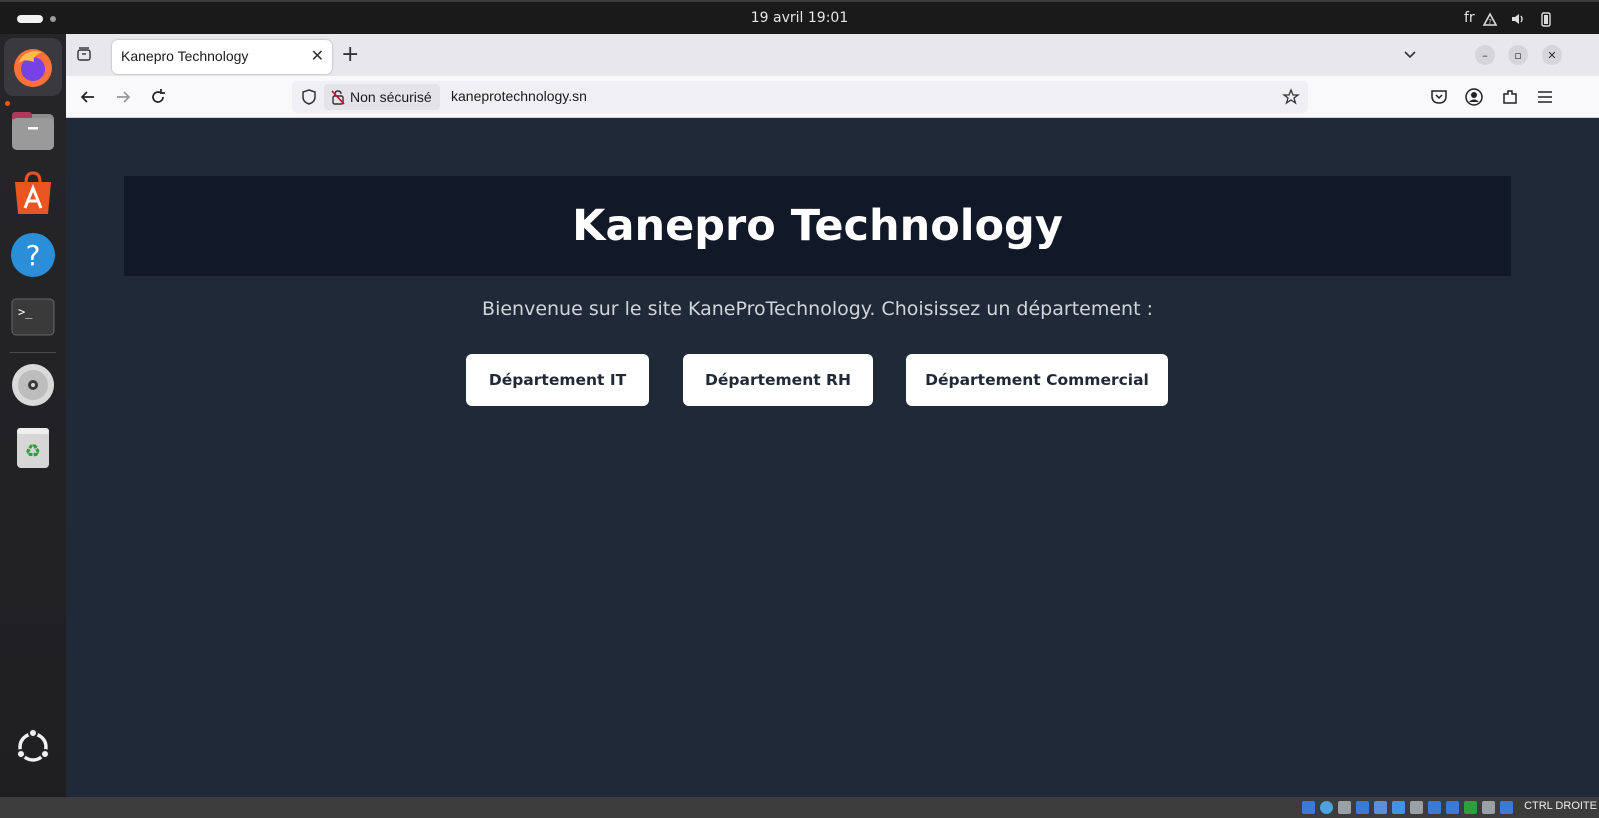 The height and width of the screenshot is (818, 1599). What do you see at coordinates (1552, 55) in the screenshot?
I see `close-window-button: ✕` at bounding box center [1552, 55].